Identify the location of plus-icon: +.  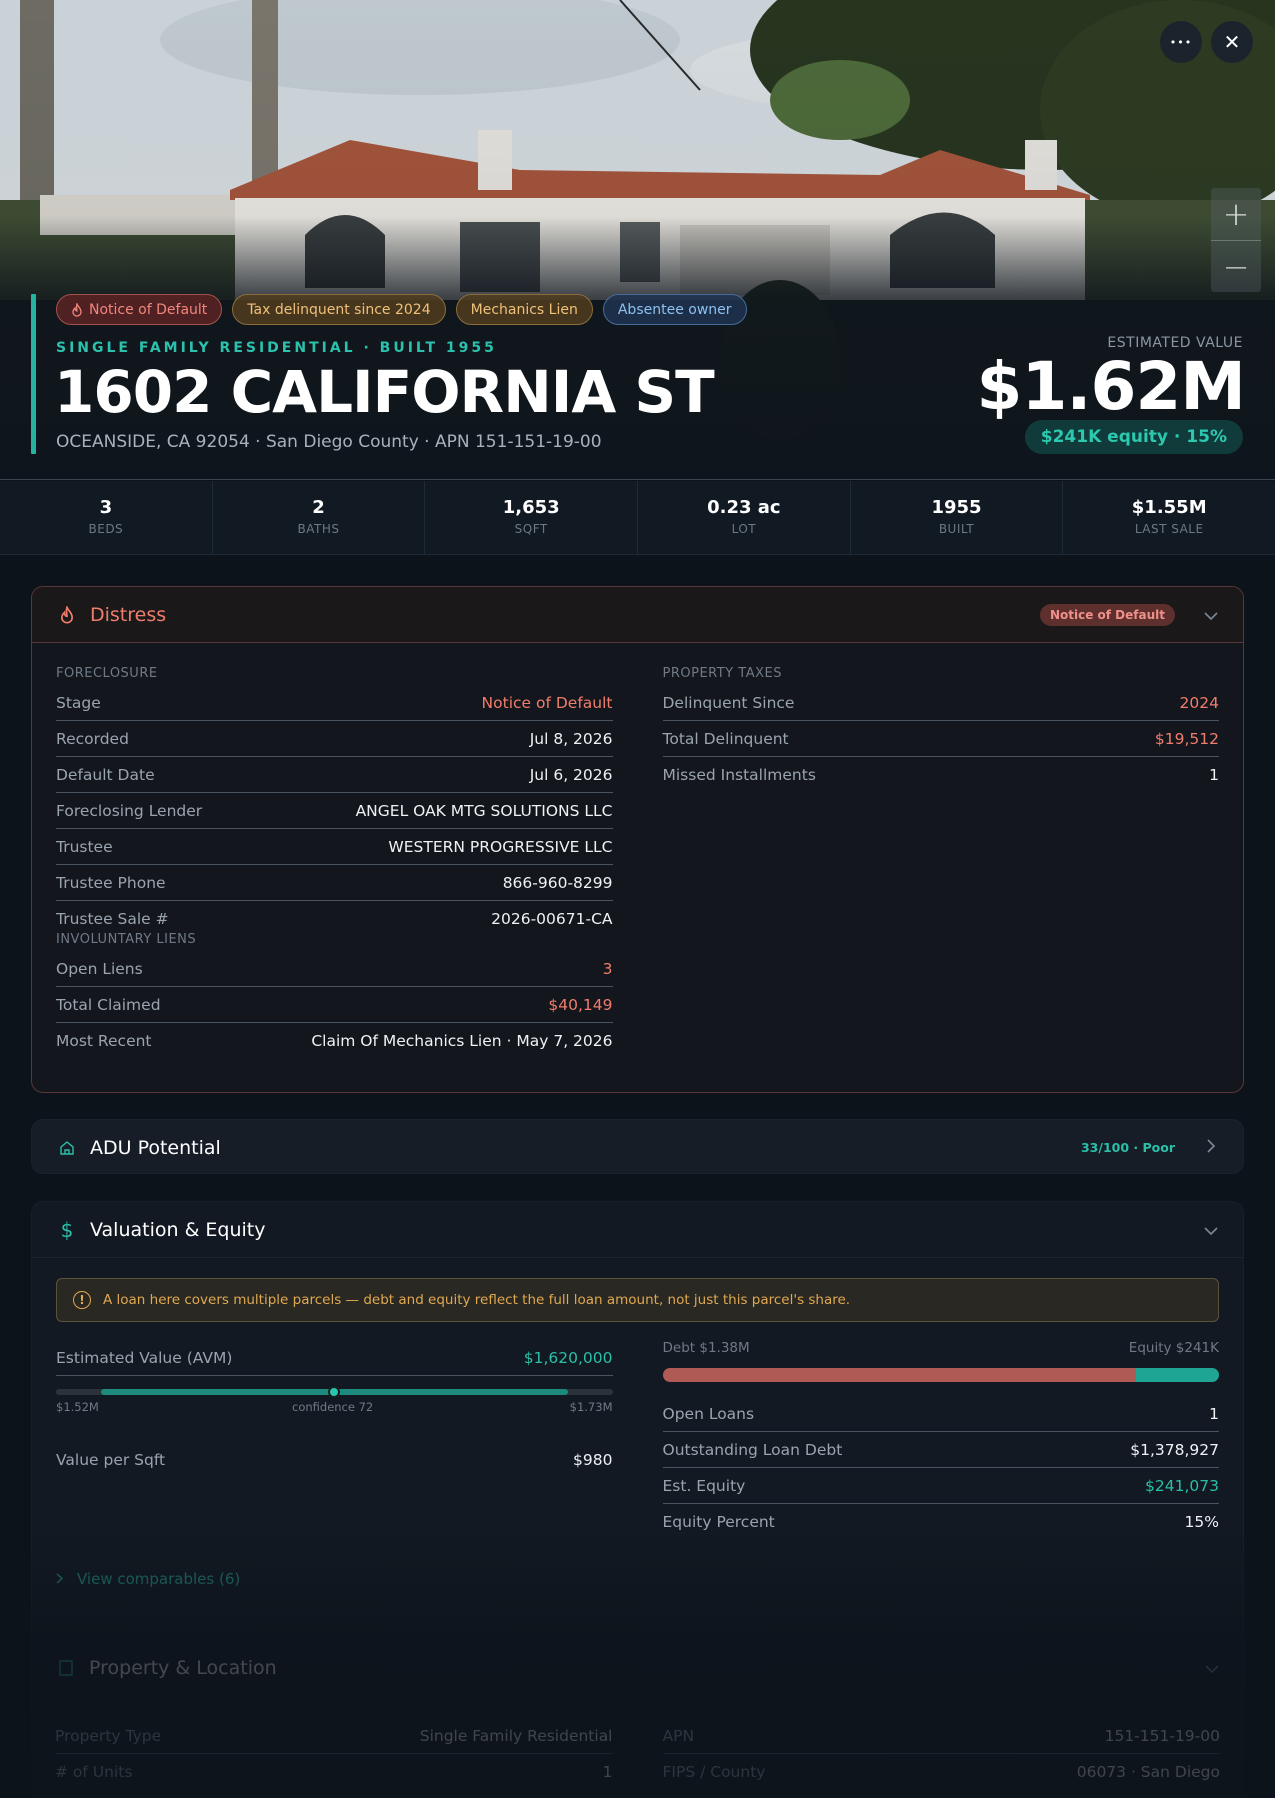
(1236, 214).